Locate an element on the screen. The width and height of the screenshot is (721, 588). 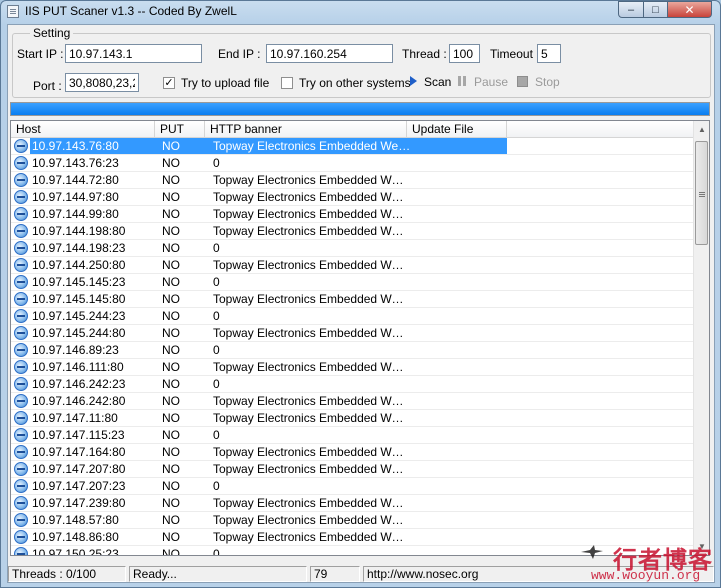
start-ip-label: Start IP : is located at coordinates (40, 54).